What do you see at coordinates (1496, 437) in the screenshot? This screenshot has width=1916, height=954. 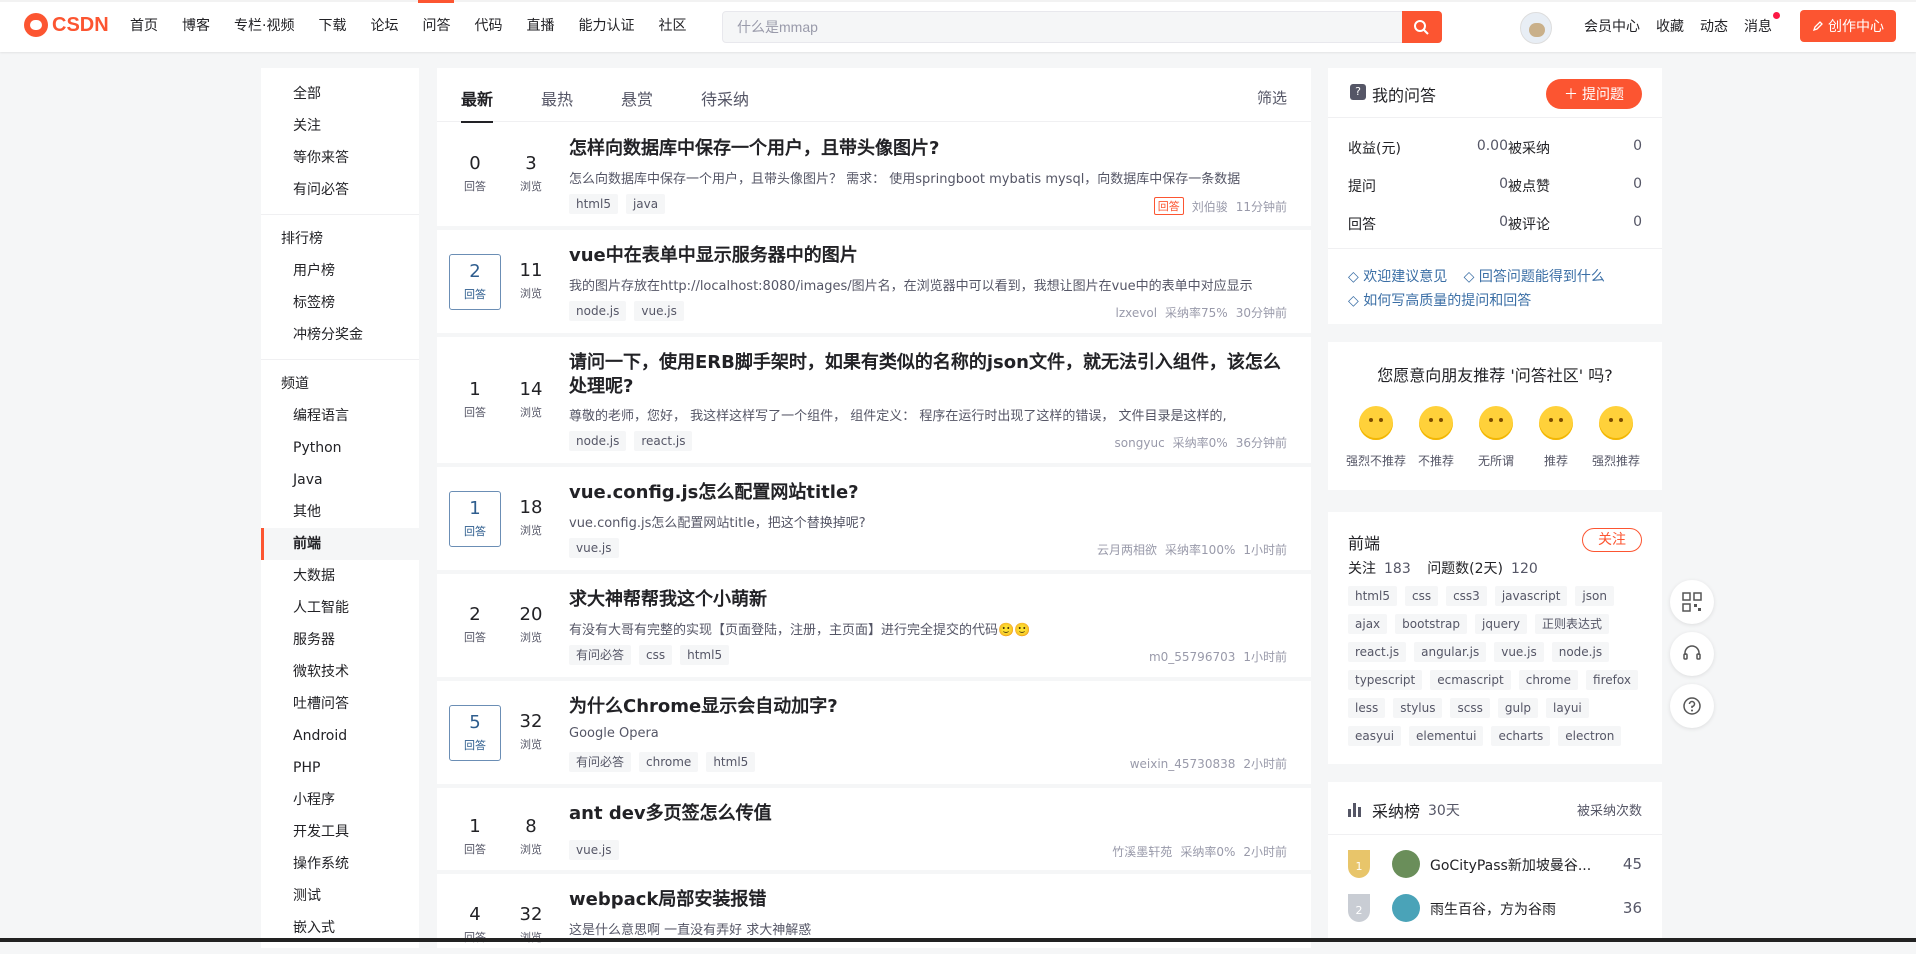 I see `survey-option: 无所谓` at bounding box center [1496, 437].